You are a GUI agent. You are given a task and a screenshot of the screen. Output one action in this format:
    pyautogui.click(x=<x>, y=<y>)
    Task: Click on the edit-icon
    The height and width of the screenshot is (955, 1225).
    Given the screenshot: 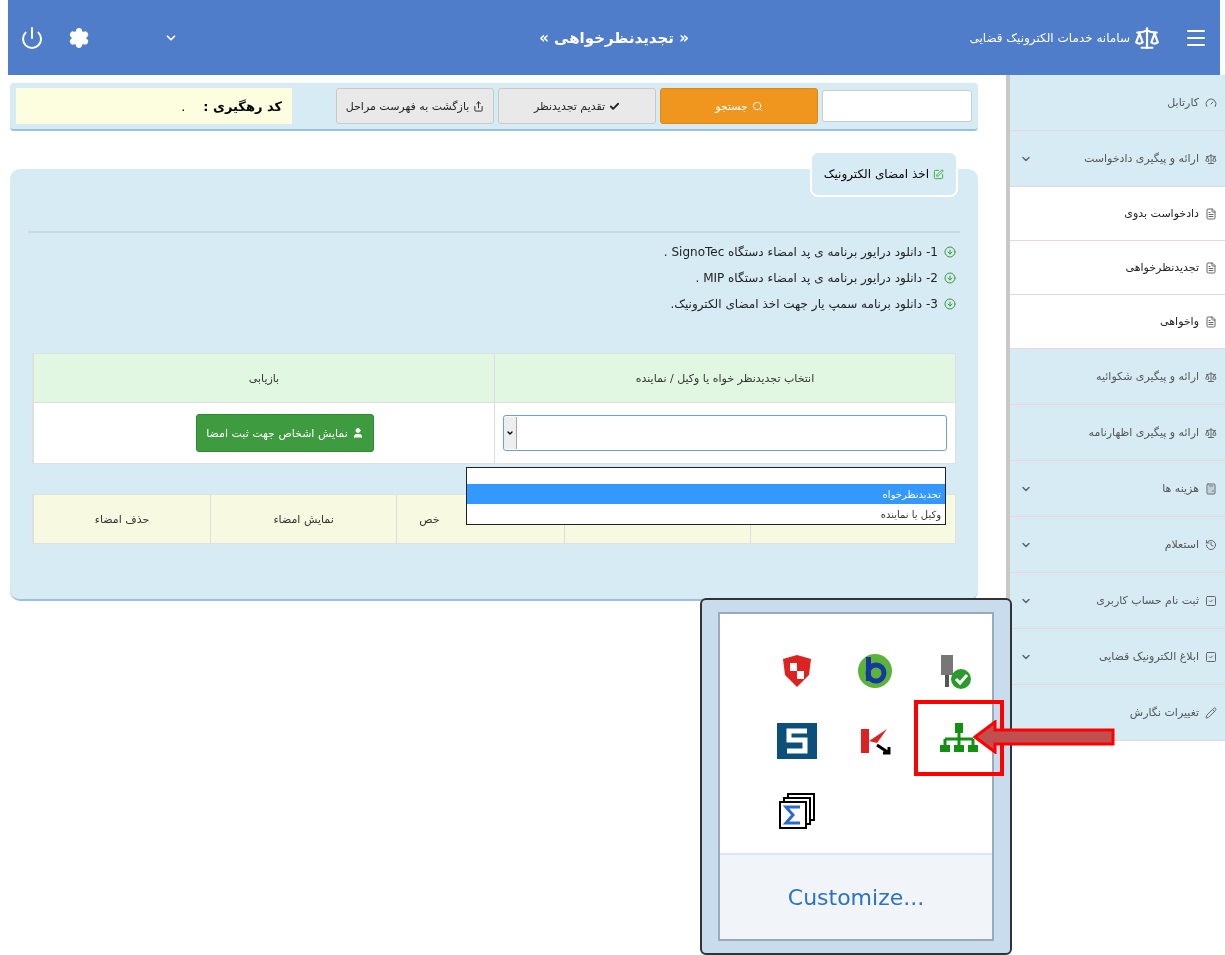 What is the action you would take?
    pyautogui.click(x=938, y=174)
    